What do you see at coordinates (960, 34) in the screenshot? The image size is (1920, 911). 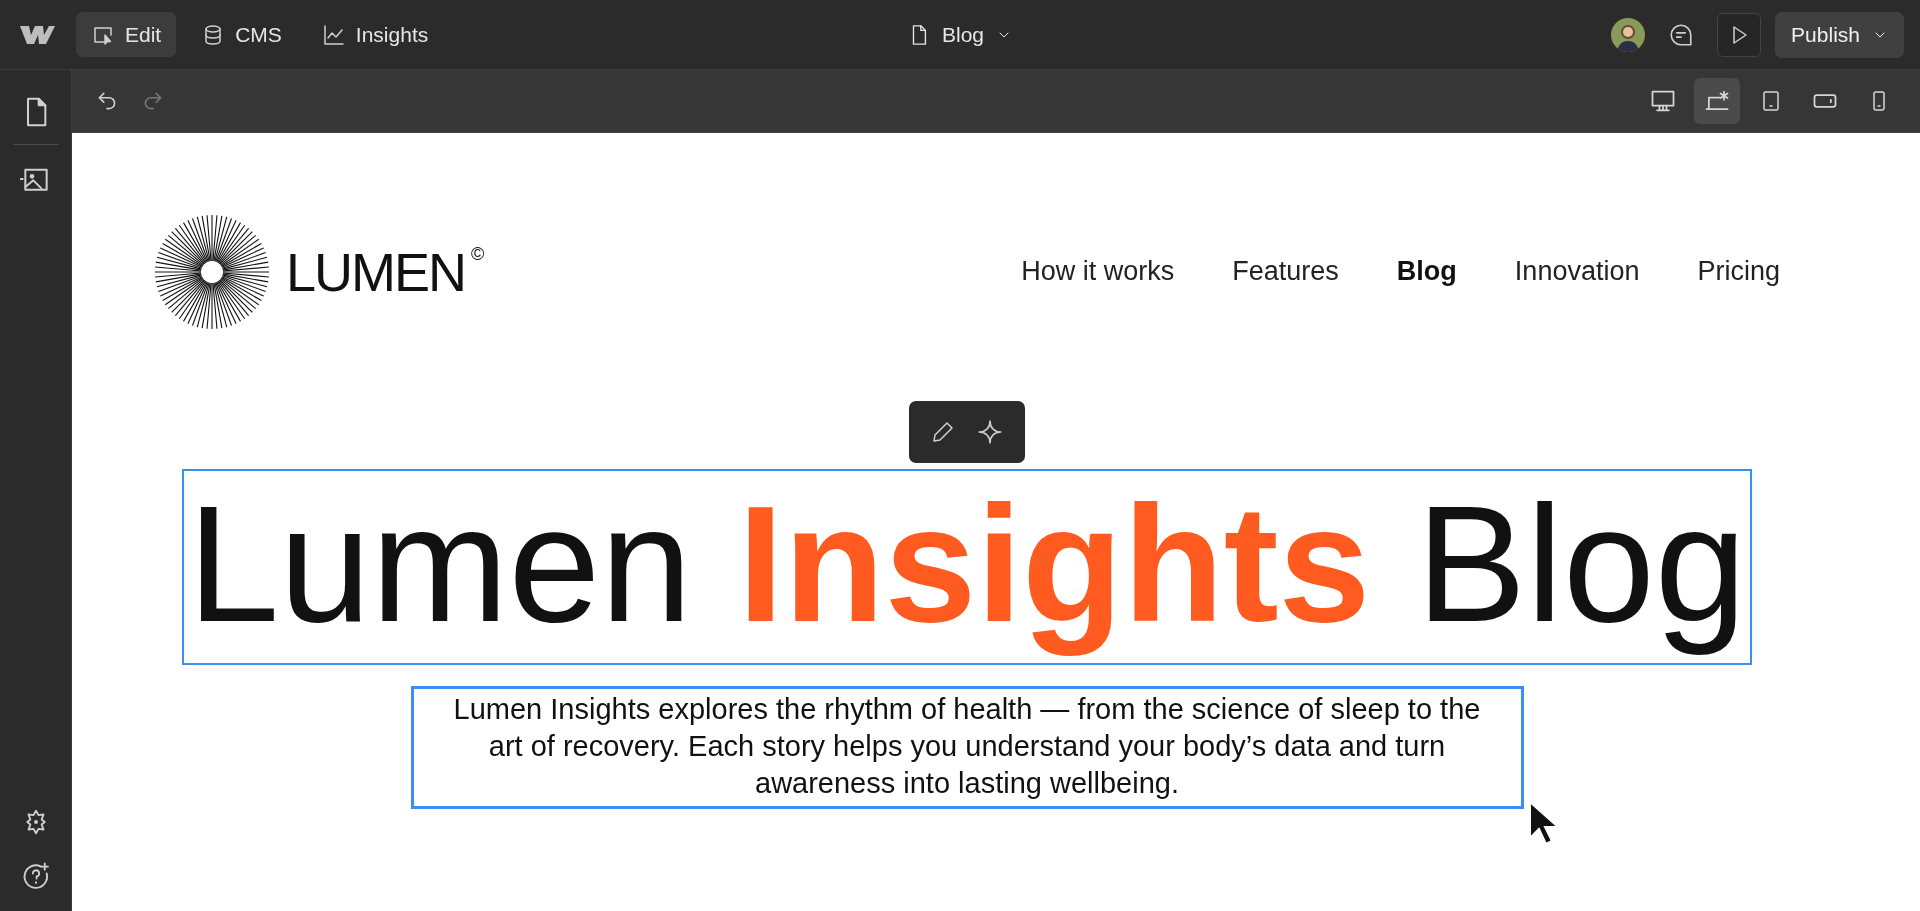 I see `page-selector: Blog` at bounding box center [960, 34].